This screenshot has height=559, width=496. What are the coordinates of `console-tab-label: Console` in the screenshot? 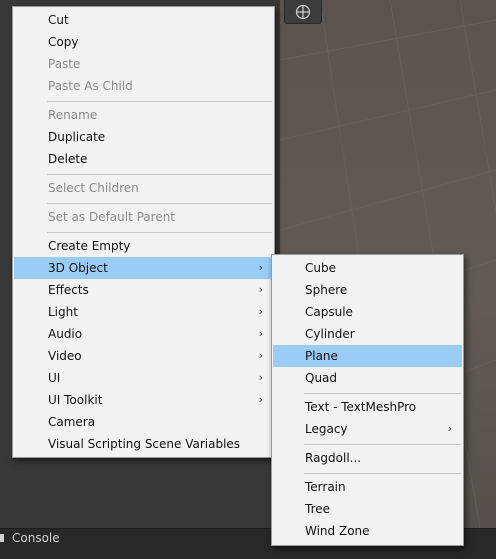 It's located at (36, 538).